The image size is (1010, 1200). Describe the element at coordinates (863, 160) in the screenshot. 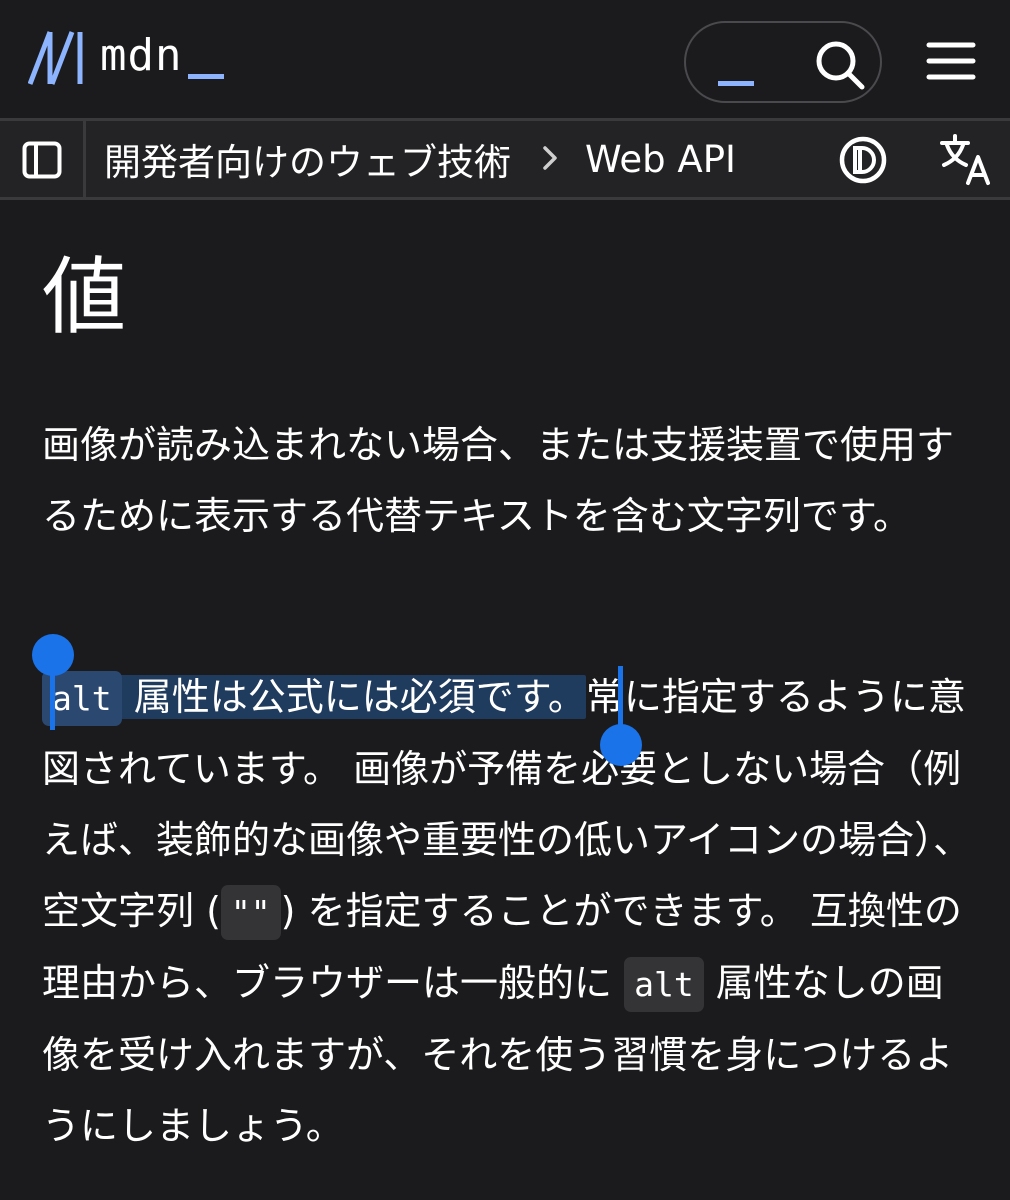

I see `theme-toggle-icon` at that location.